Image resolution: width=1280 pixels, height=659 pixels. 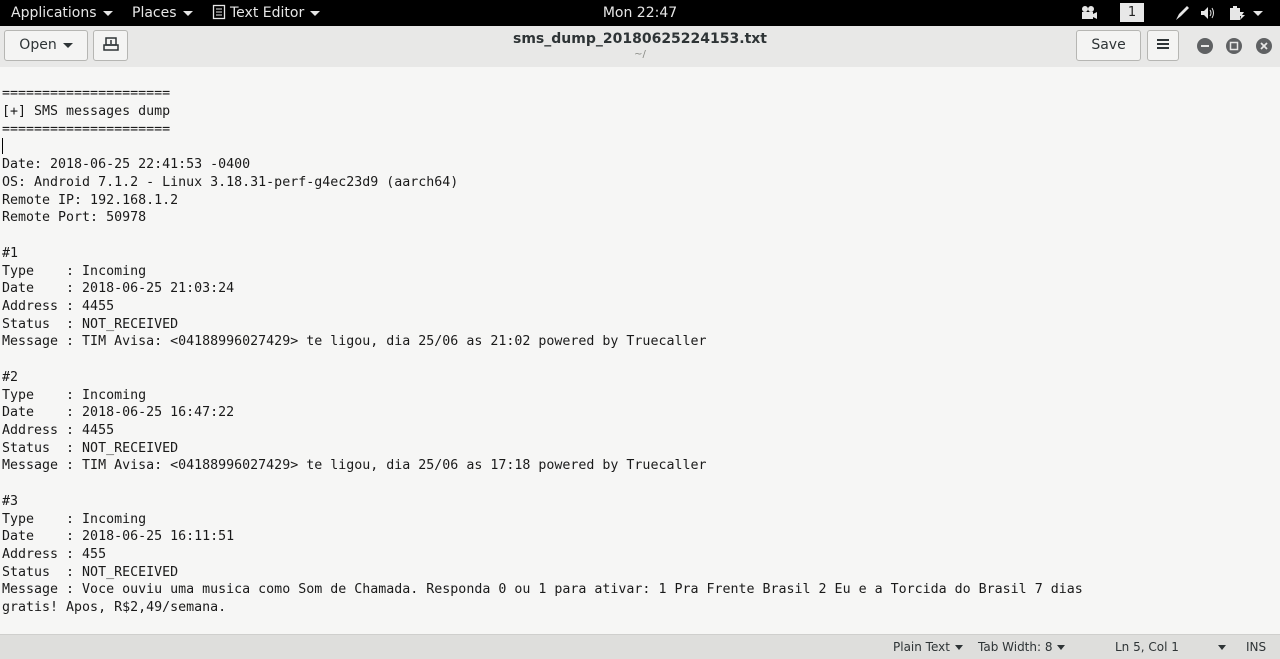 What do you see at coordinates (1132, 12) in the screenshot?
I see `workspace-indicator: 1` at bounding box center [1132, 12].